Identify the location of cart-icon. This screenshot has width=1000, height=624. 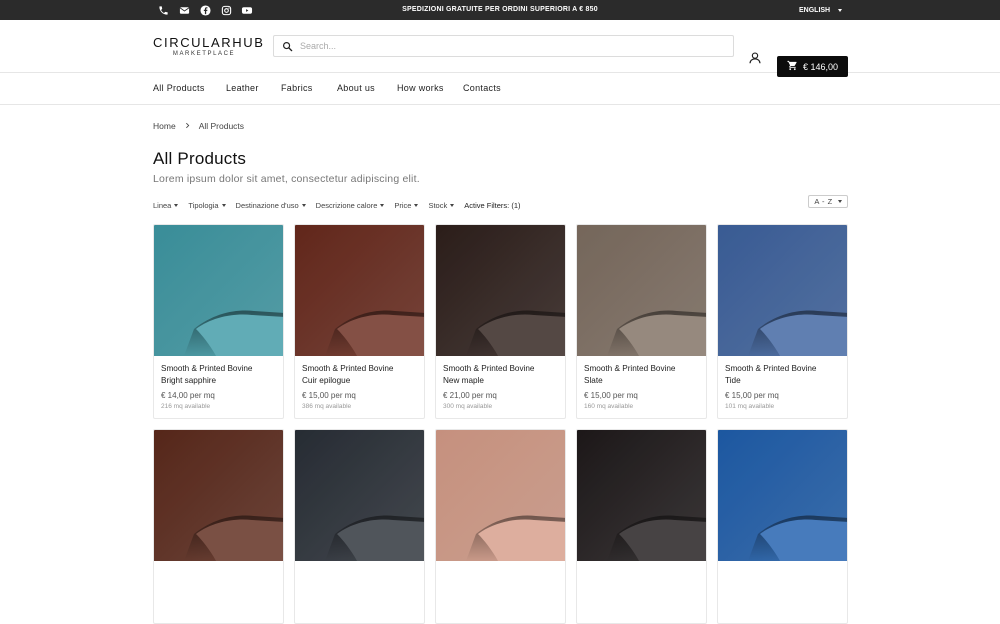
(792, 66).